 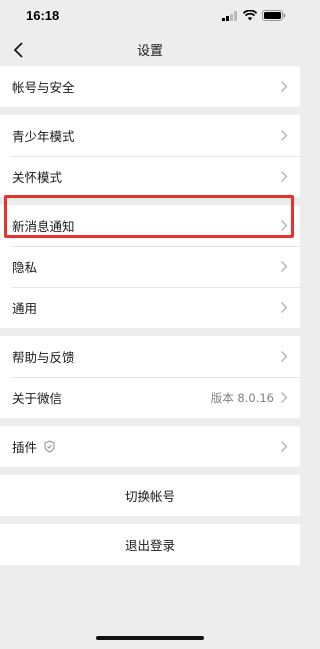 I want to click on version-value: 版本 8.0.16, so click(x=242, y=398).